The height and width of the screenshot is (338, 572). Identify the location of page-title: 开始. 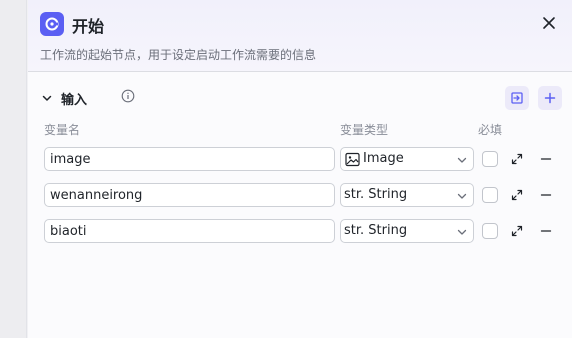
(88, 26).